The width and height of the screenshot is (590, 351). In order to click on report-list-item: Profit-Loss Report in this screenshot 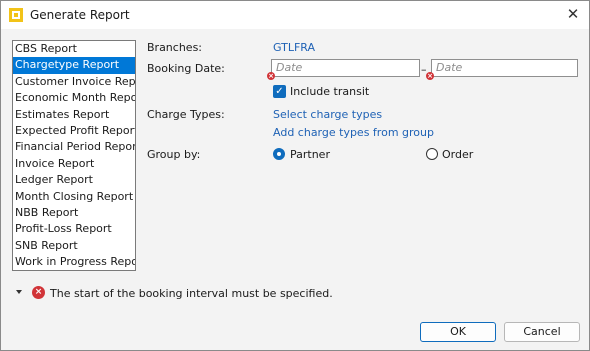, I will do `click(74, 229)`.